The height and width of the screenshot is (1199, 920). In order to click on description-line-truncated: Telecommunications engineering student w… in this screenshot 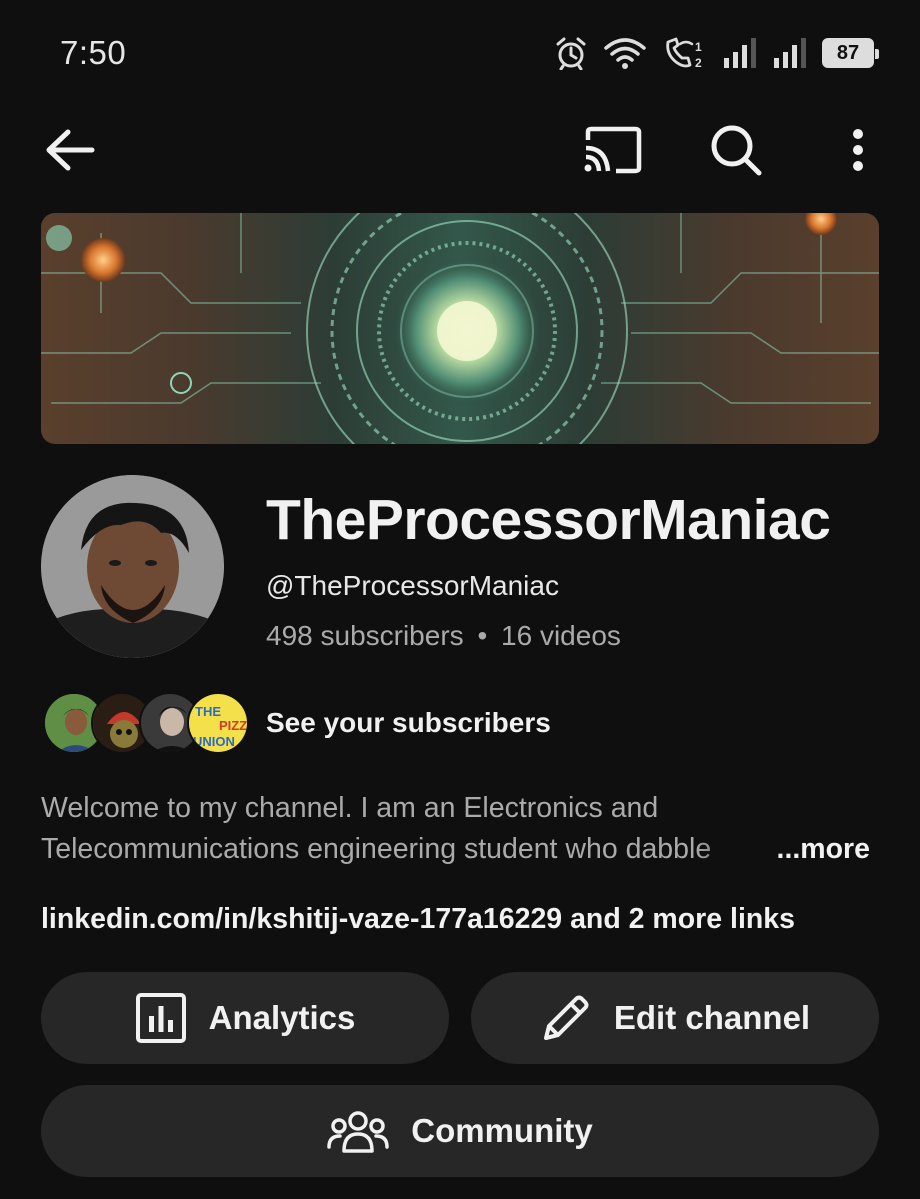, I will do `click(458, 849)`.